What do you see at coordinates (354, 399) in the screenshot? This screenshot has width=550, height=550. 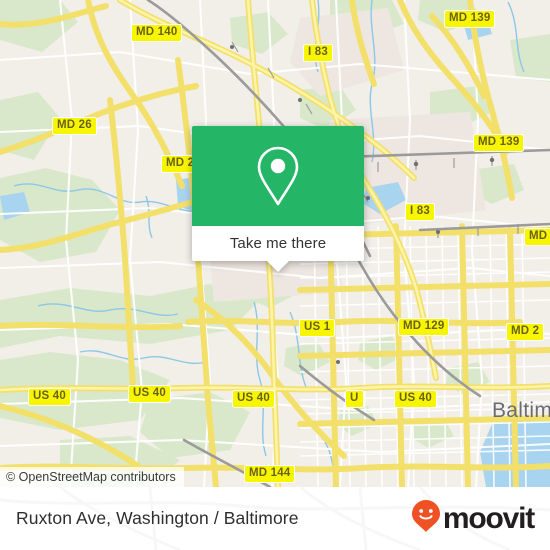 I see `road-shield: U` at bounding box center [354, 399].